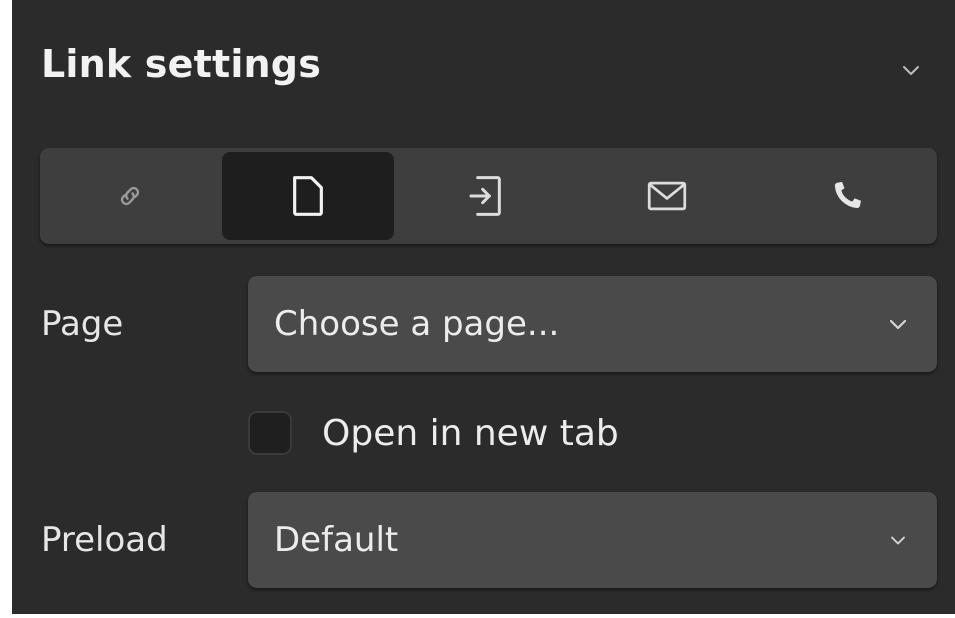 Image resolution: width=955 pixels, height=618 pixels. I want to click on link-type-phone-tab, so click(847, 196).